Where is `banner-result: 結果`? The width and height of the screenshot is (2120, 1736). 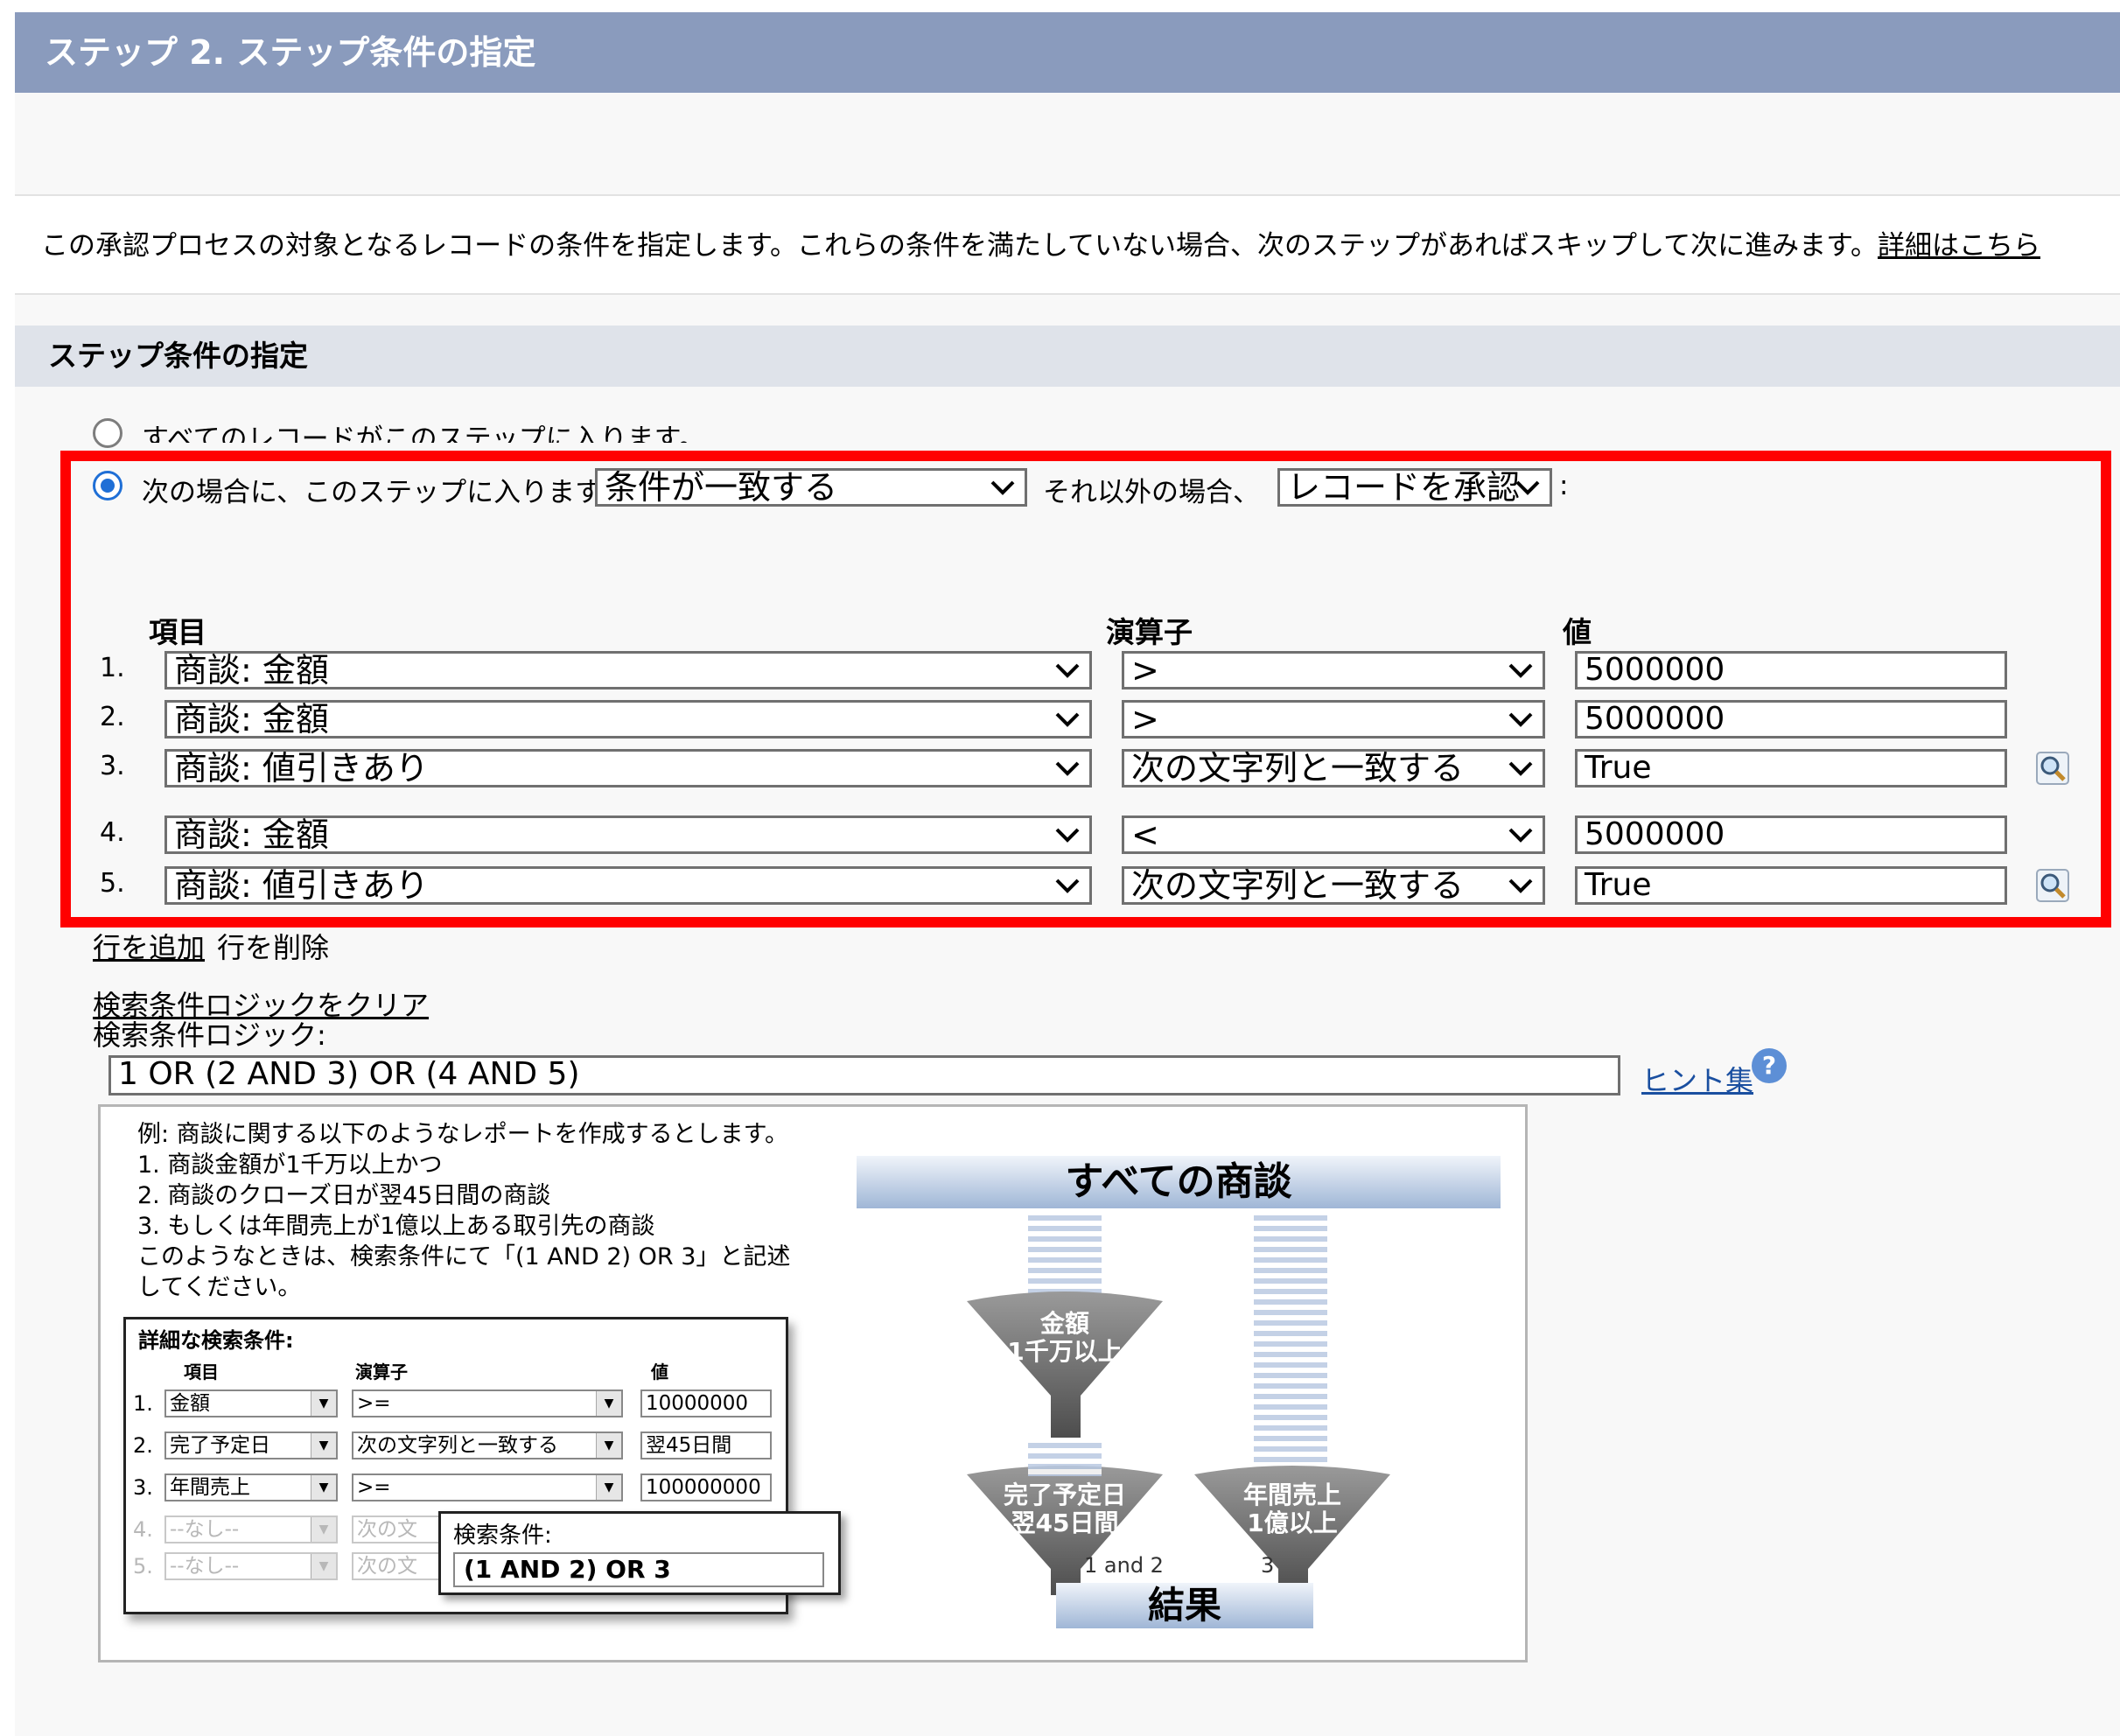 banner-result: 結果 is located at coordinates (1184, 1605).